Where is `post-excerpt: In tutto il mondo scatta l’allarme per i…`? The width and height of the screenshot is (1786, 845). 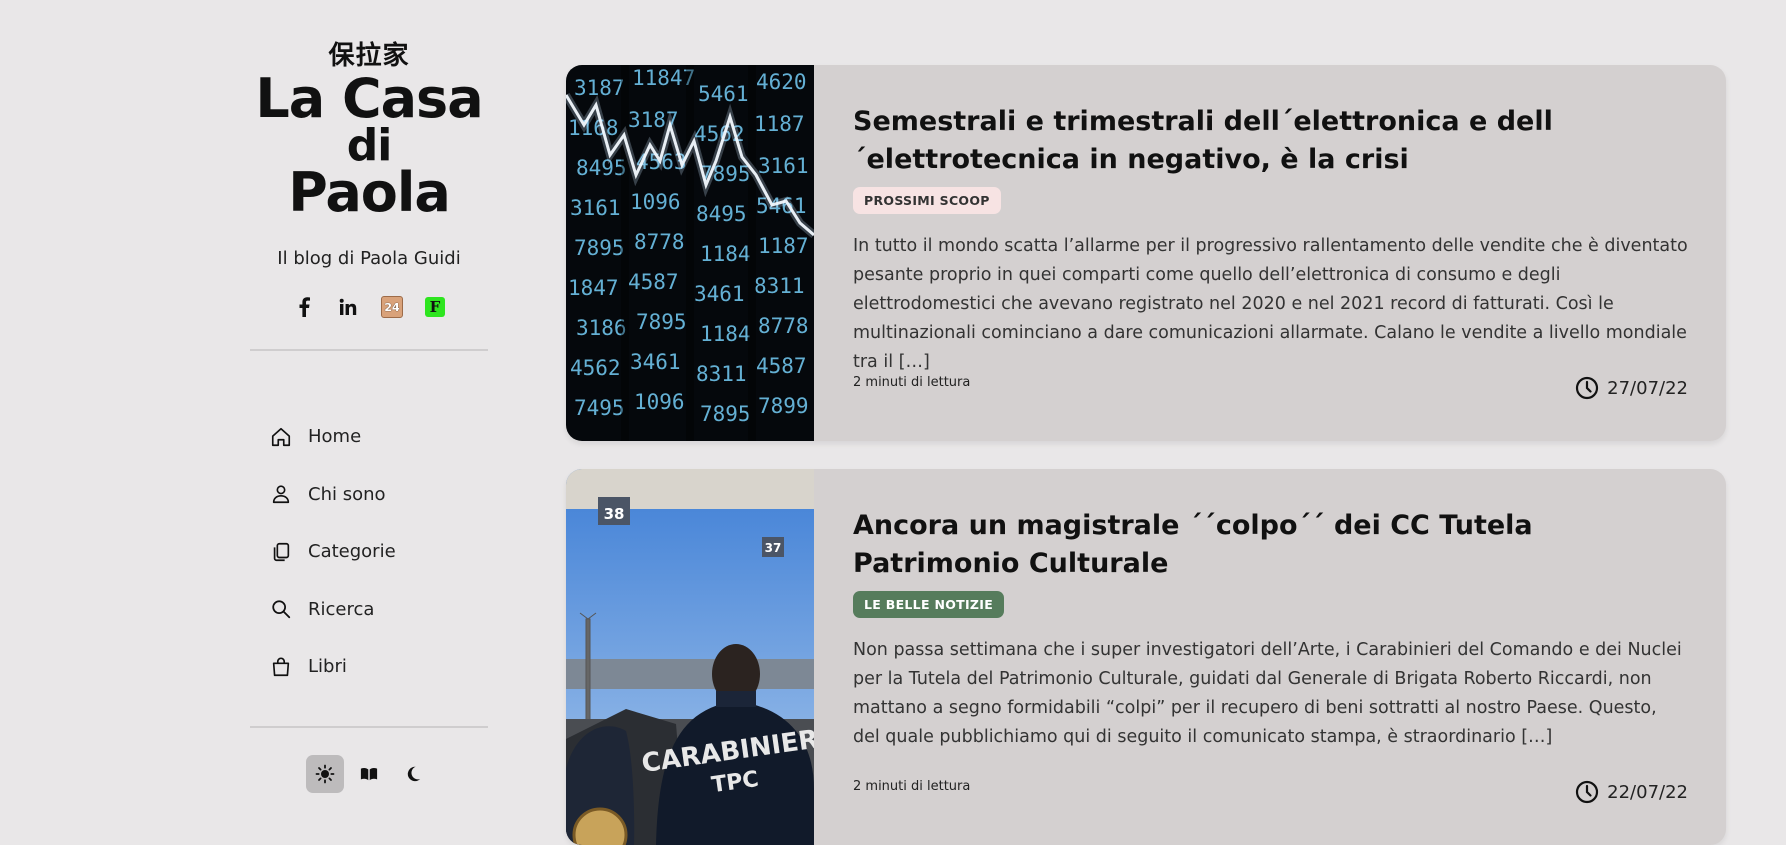 post-excerpt: In tutto il mondo scatta l’allarme per i… is located at coordinates (1270, 304).